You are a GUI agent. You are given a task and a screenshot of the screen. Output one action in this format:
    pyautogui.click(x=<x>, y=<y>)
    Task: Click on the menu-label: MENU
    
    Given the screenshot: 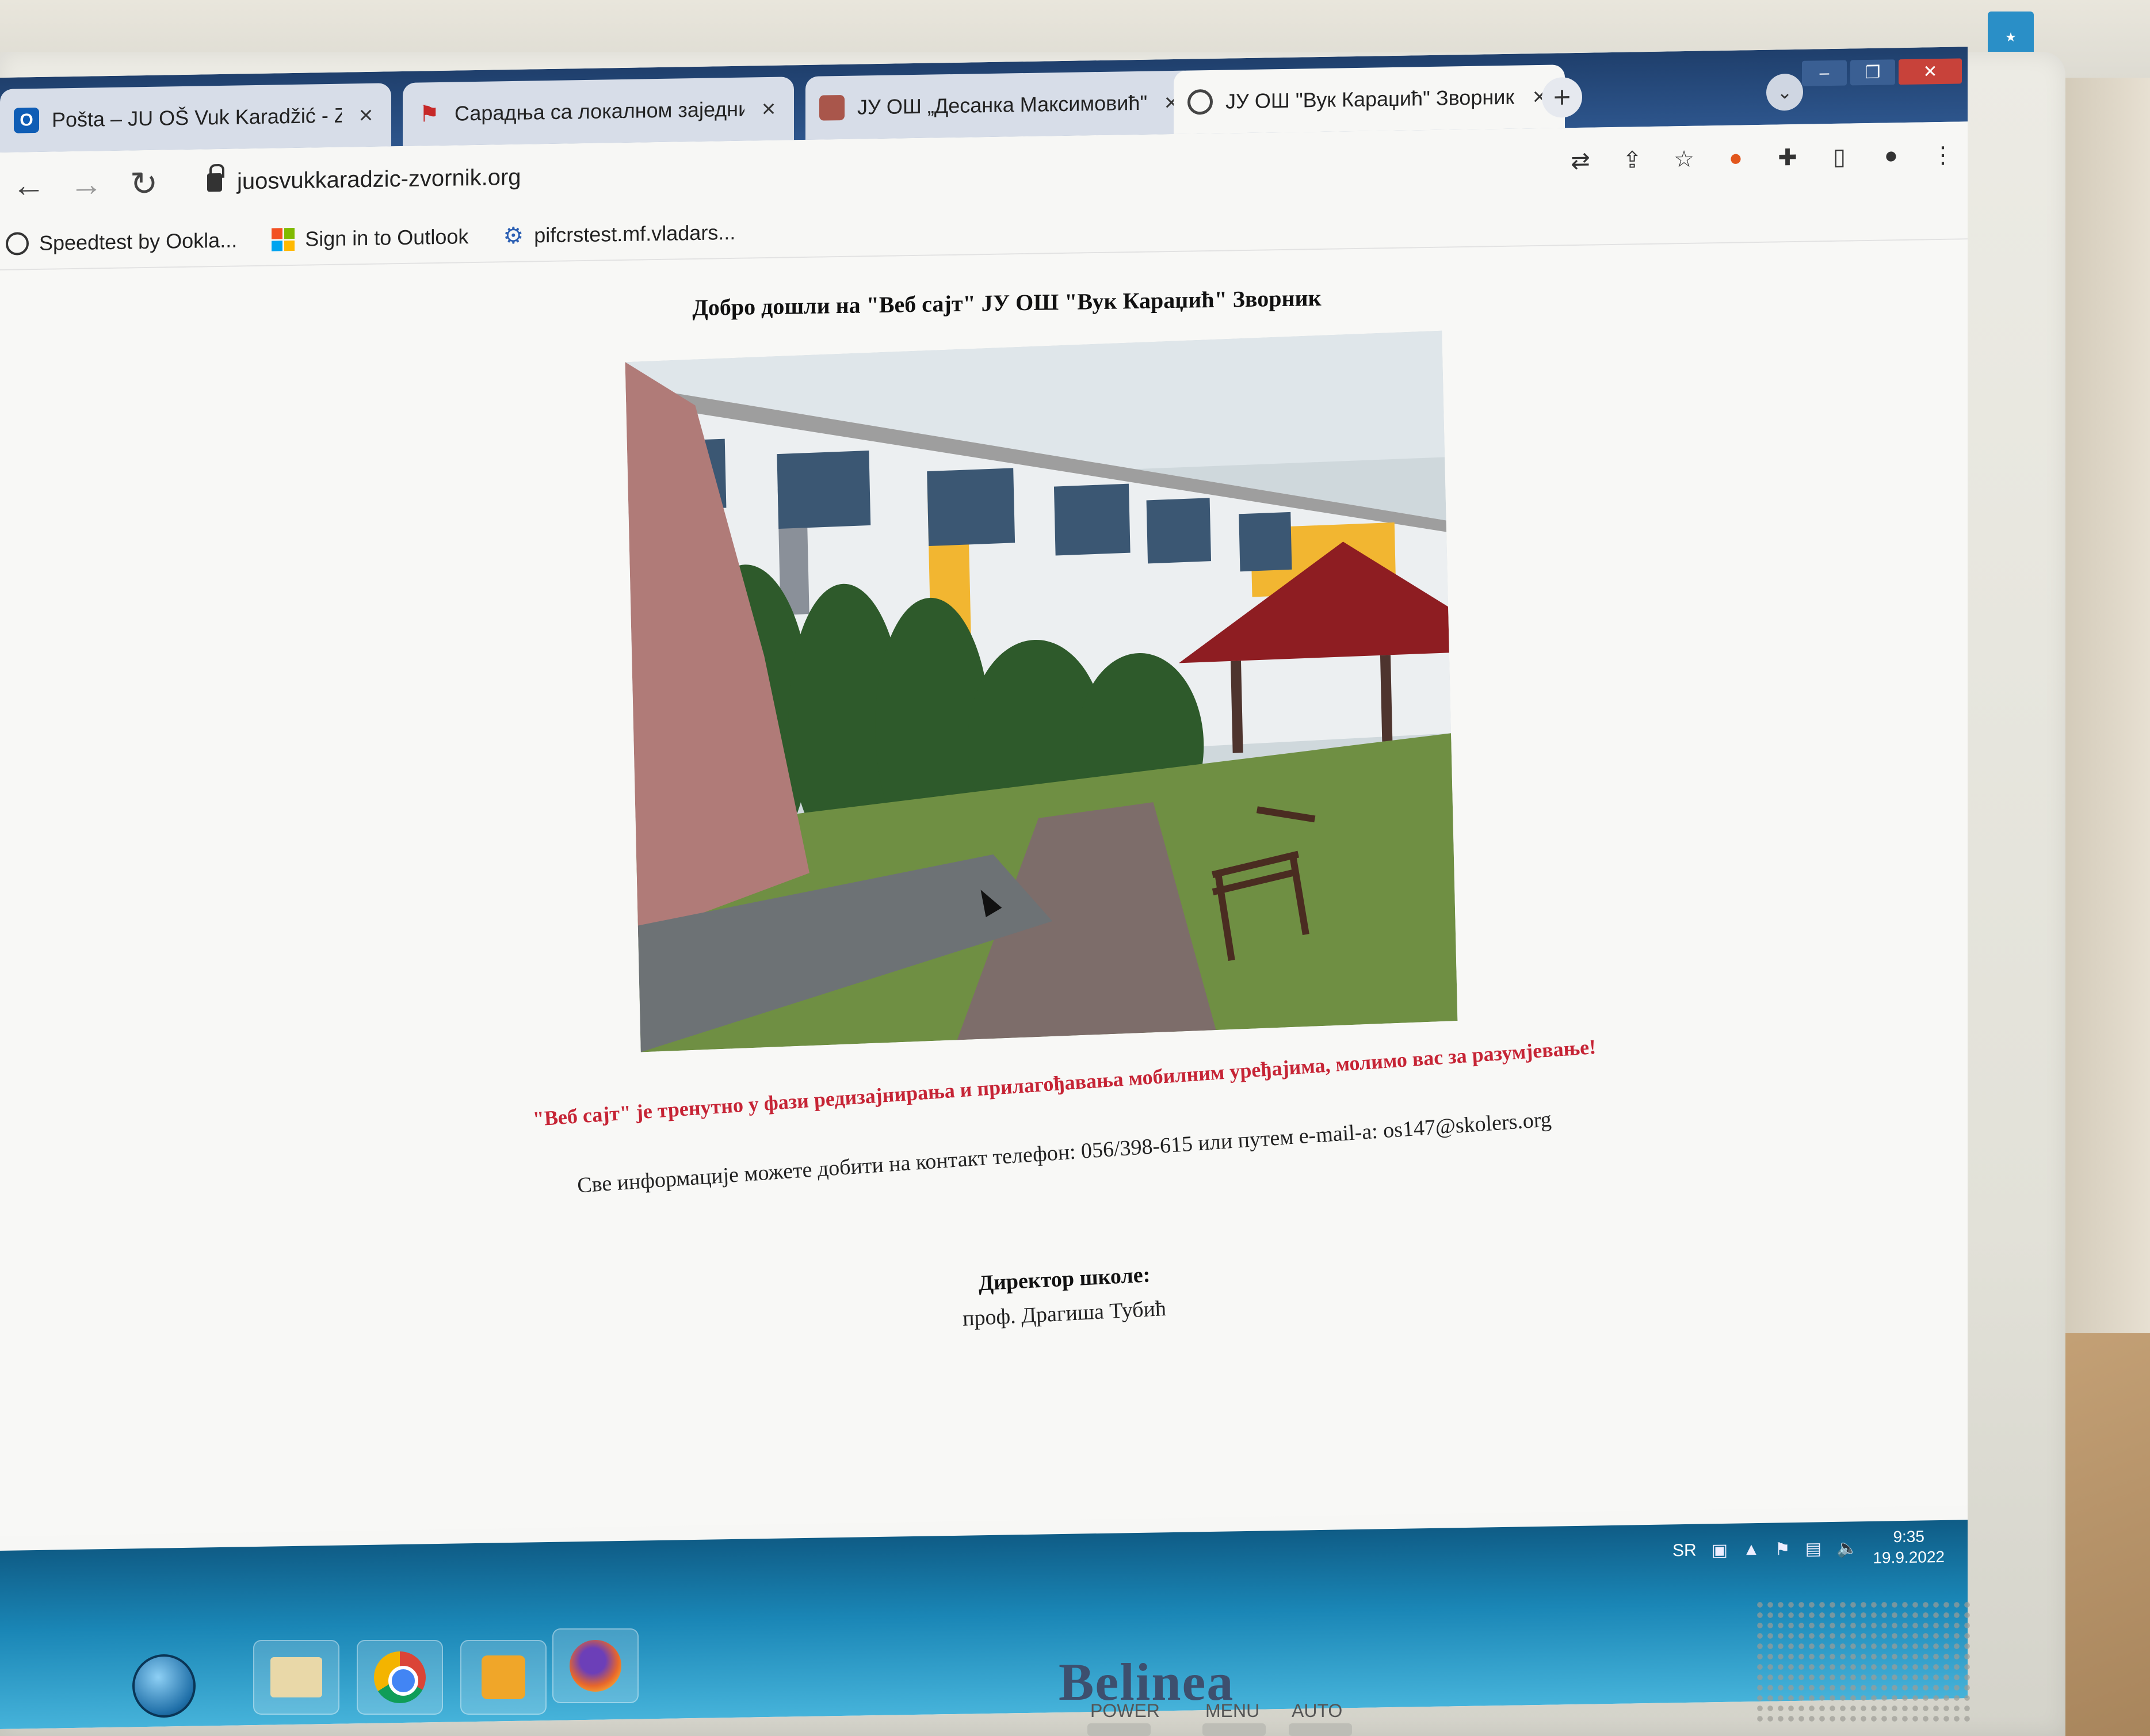 What is the action you would take?
    pyautogui.click(x=1232, y=1710)
    